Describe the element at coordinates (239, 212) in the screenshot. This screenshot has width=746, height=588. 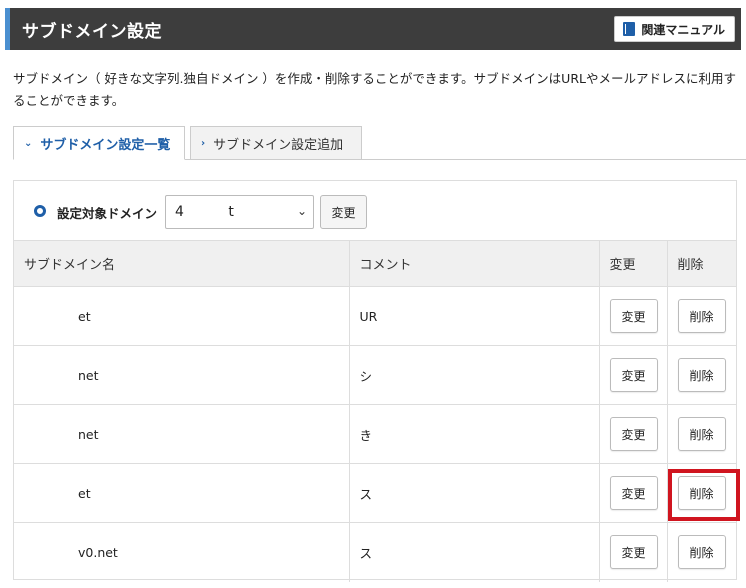
I see `target-domain-select: 4 t ⌄` at that location.